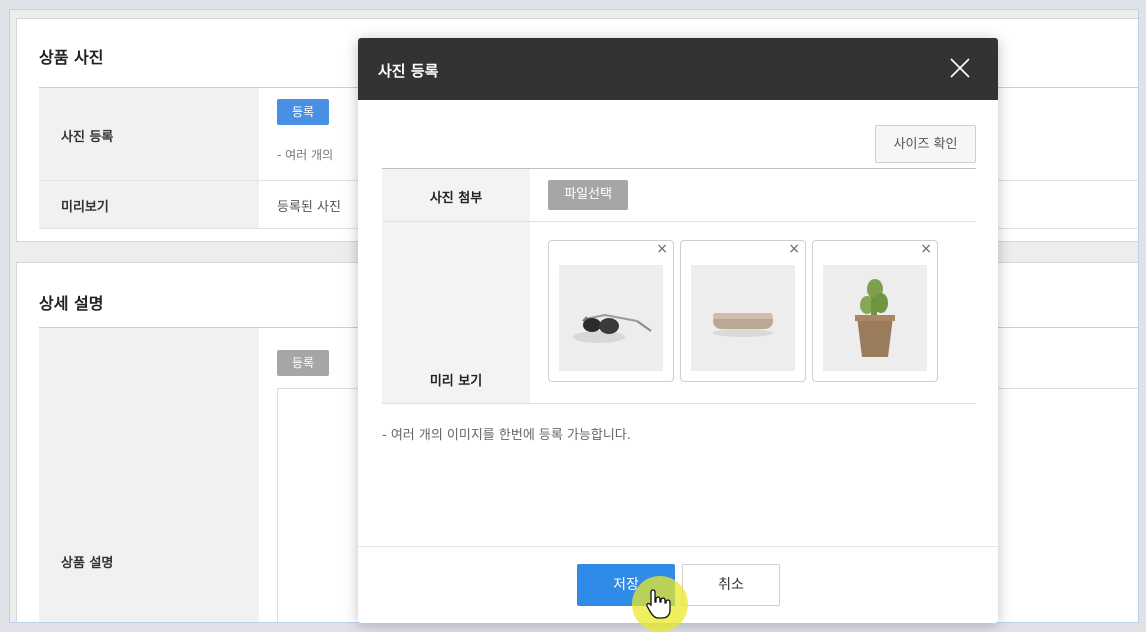 The image size is (1146, 632). Describe the element at coordinates (611, 318) in the screenshot. I see `sunglasses-image` at that location.